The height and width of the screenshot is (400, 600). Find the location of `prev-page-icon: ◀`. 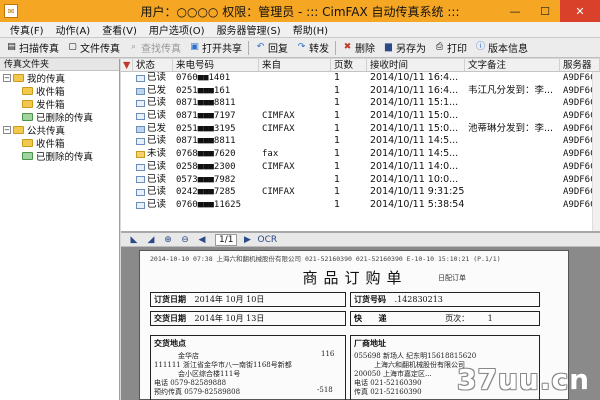

prev-page-icon: ◀ is located at coordinates (202, 240).